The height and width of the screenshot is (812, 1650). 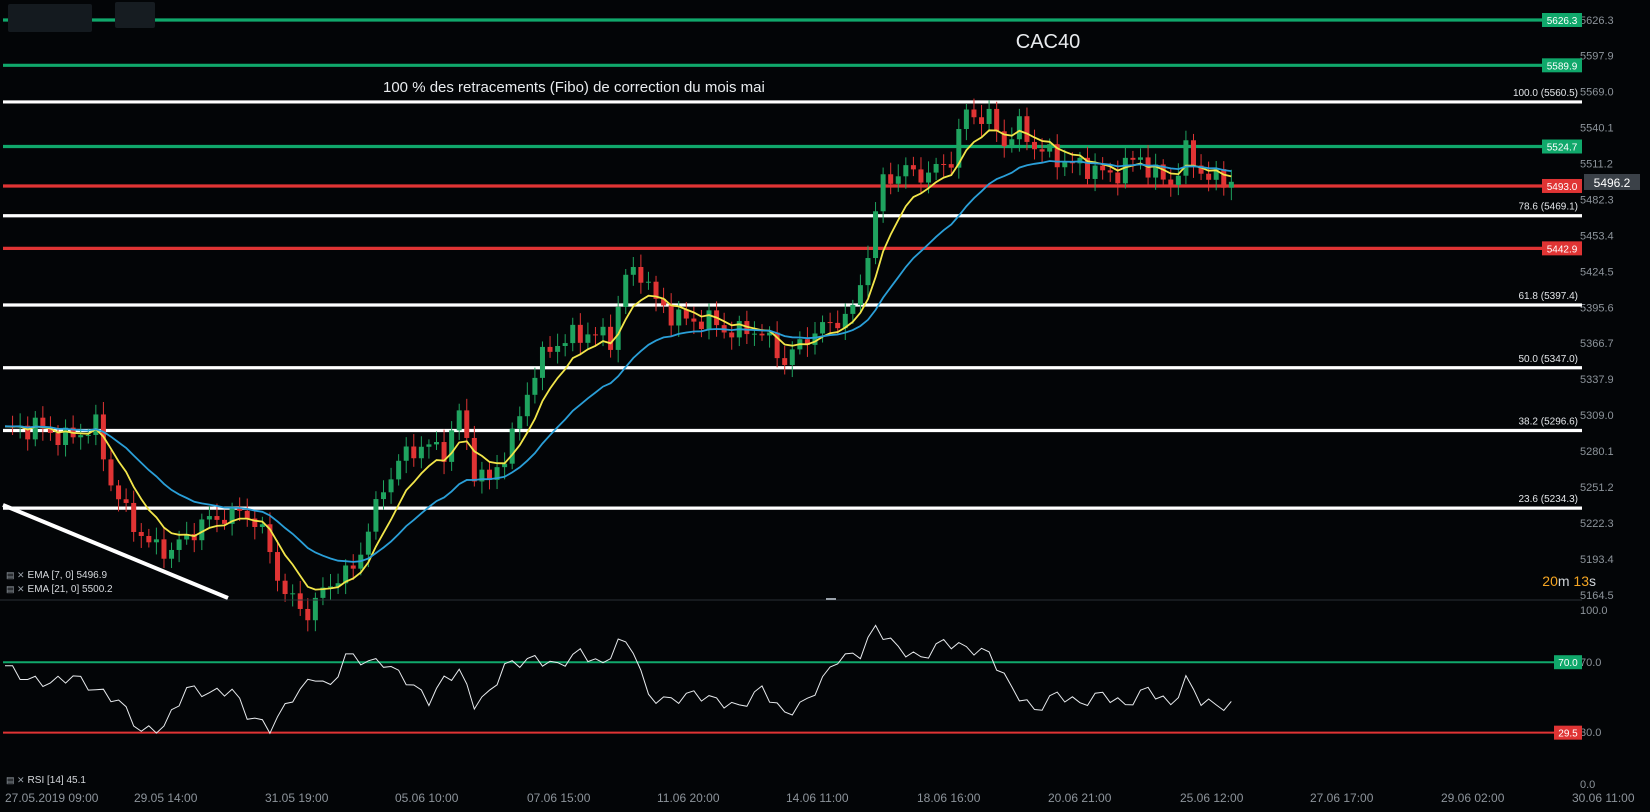 I want to click on x-tick-label: 27.05.2019 09:00, so click(x=52, y=798).